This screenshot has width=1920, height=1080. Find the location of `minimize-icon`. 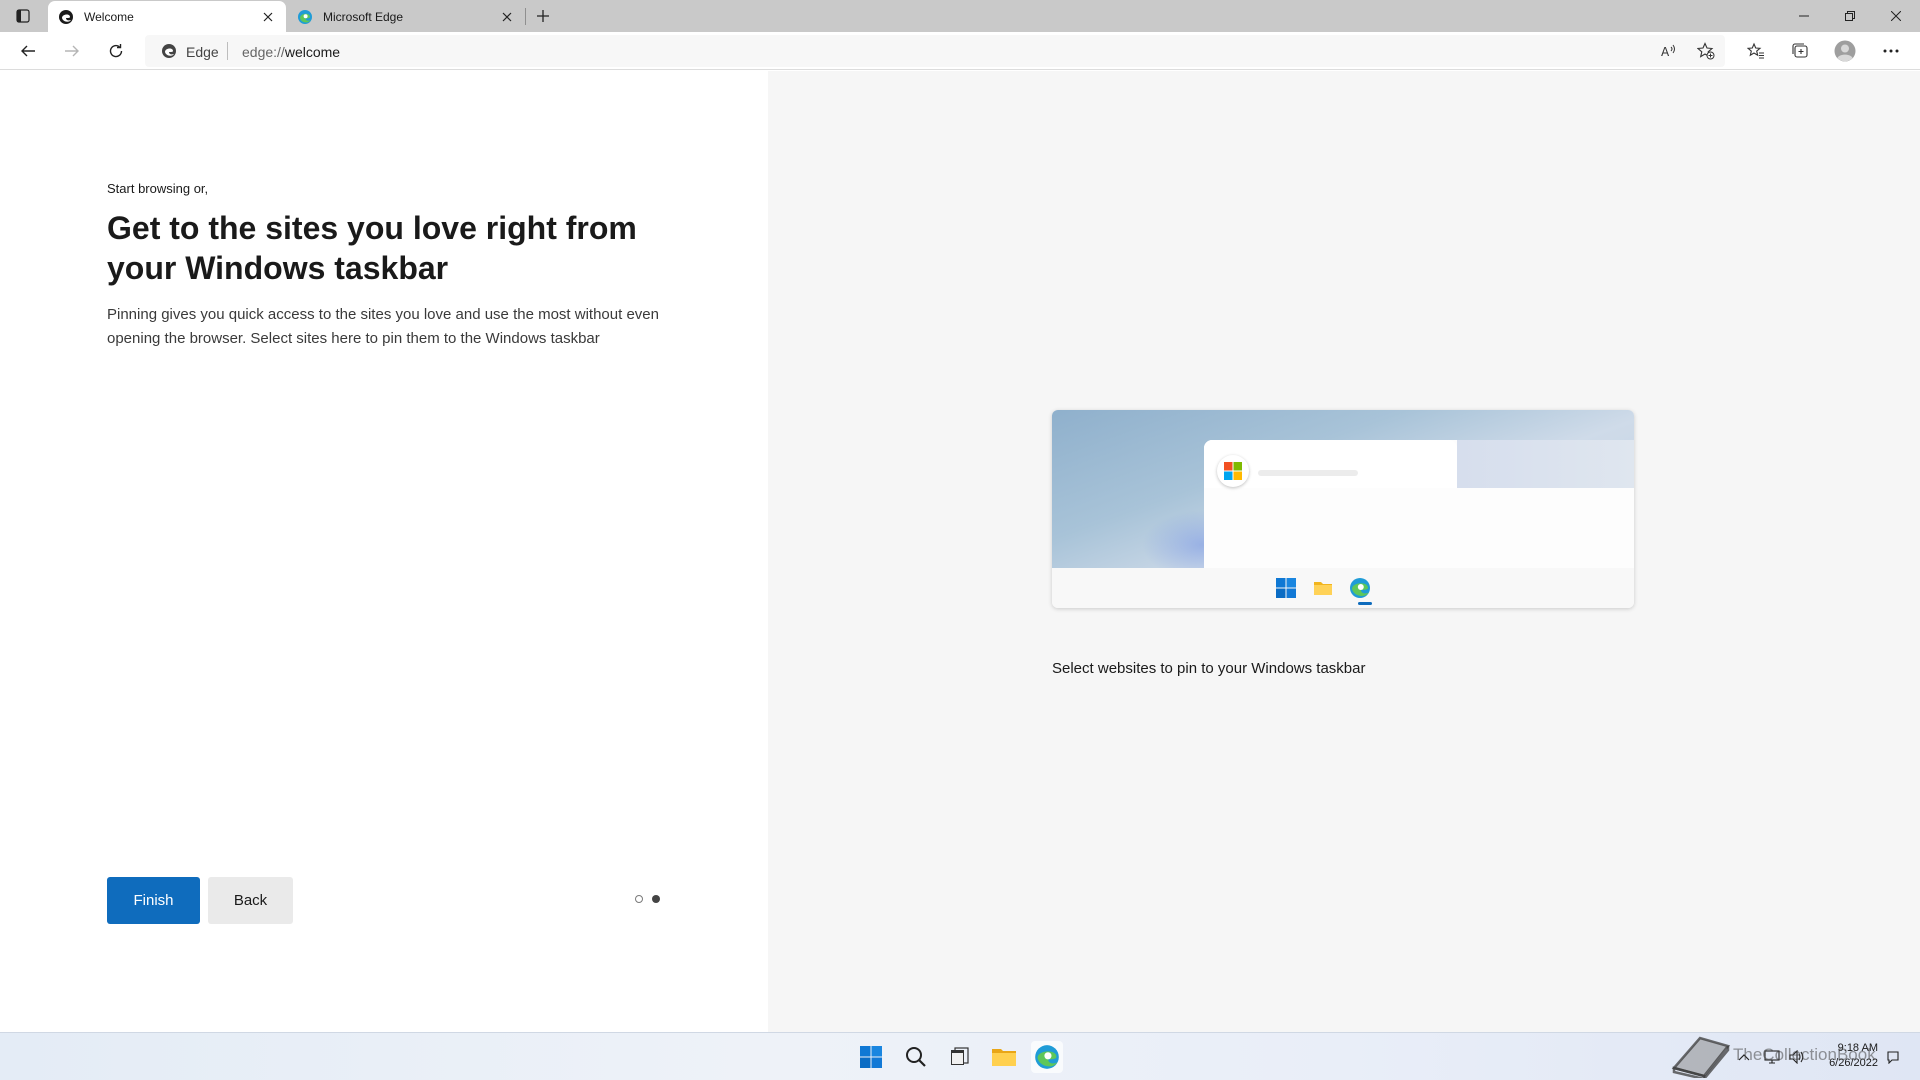

minimize-icon is located at coordinates (1804, 16).